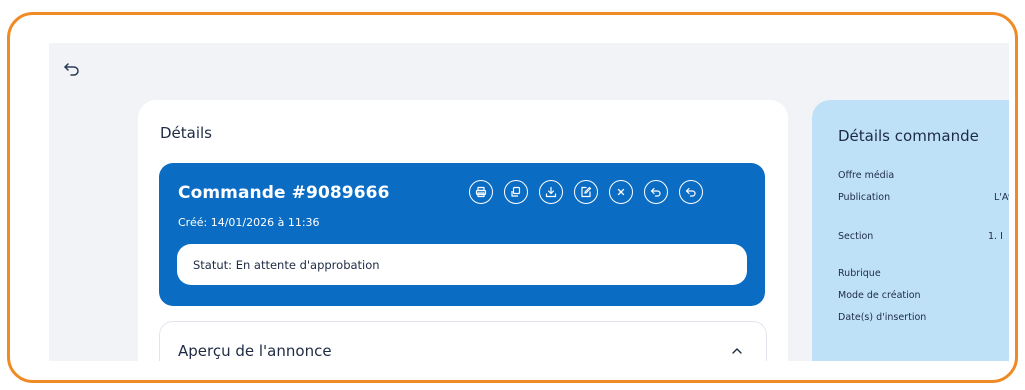 The image size is (1025, 390). I want to click on download-button, so click(551, 192).